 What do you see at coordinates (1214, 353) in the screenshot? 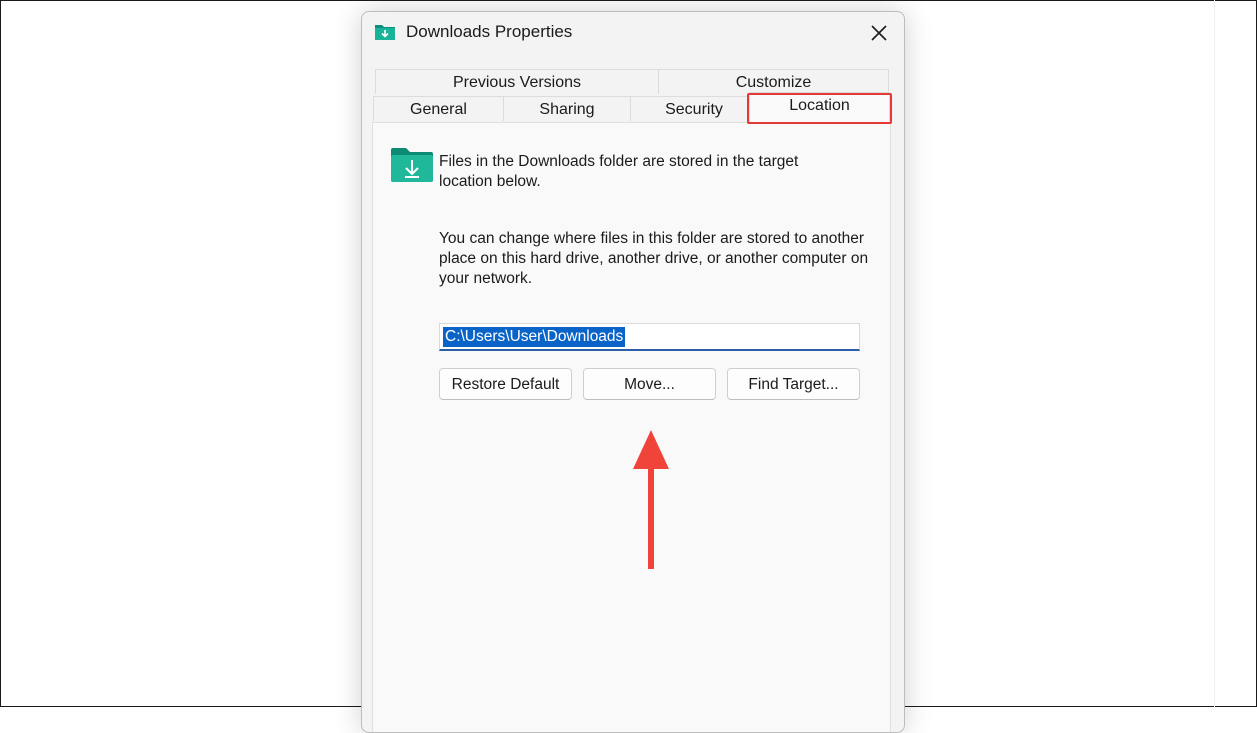
I see `background-divider` at bounding box center [1214, 353].